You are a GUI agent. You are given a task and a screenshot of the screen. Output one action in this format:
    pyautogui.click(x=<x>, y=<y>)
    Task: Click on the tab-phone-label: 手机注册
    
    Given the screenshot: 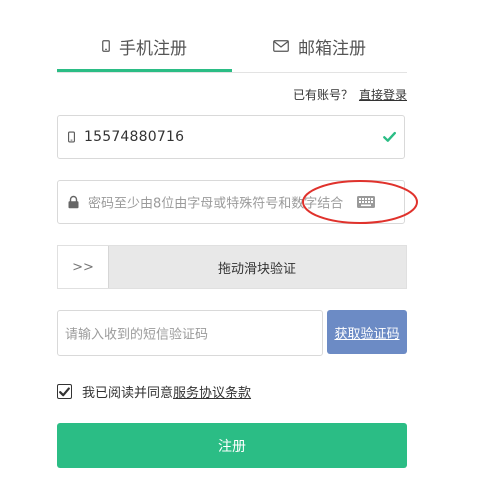 What is the action you would take?
    pyautogui.click(x=153, y=48)
    